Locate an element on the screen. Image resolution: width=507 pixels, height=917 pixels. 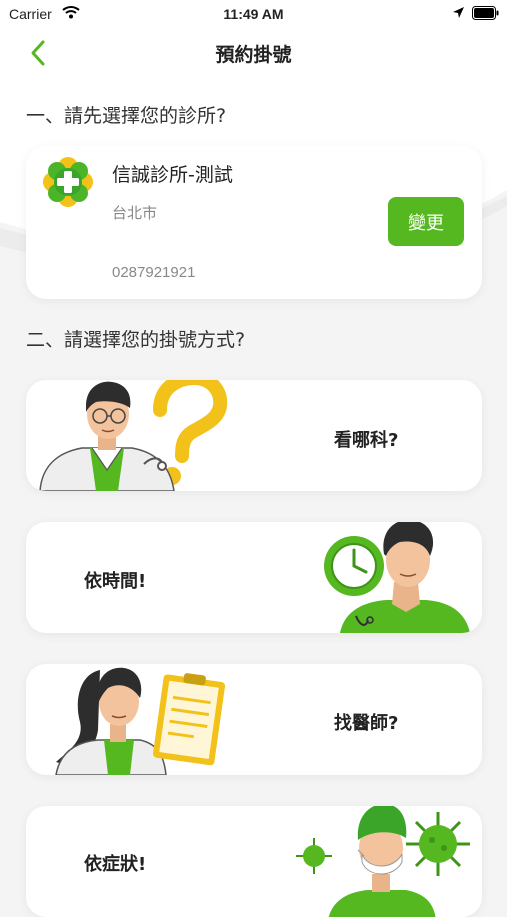
clinic-logo-icon is located at coordinates (68, 182).